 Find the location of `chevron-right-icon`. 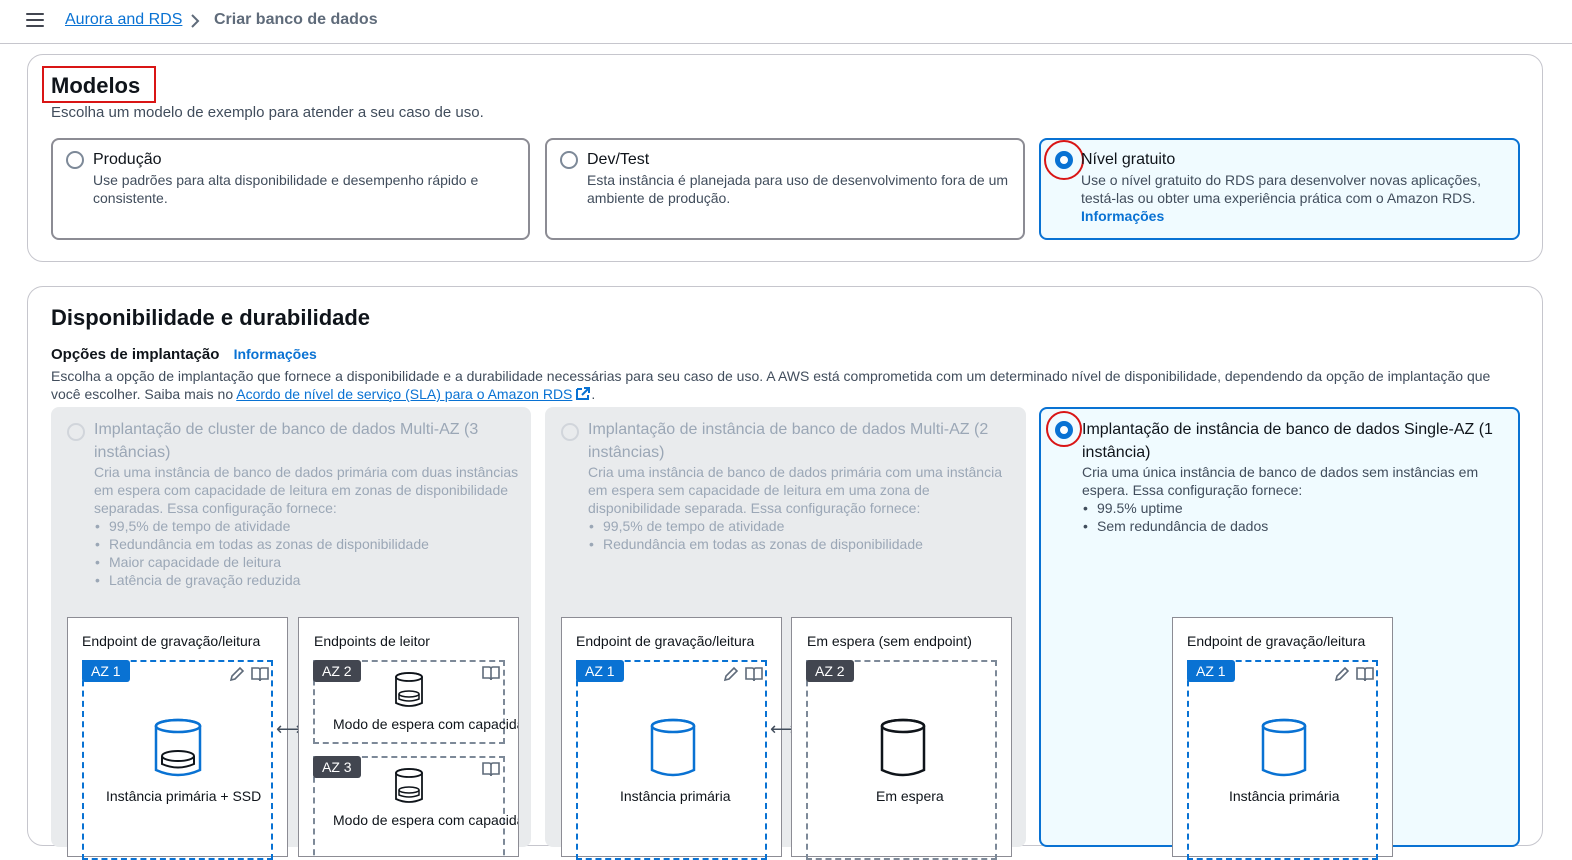

chevron-right-icon is located at coordinates (195, 21).